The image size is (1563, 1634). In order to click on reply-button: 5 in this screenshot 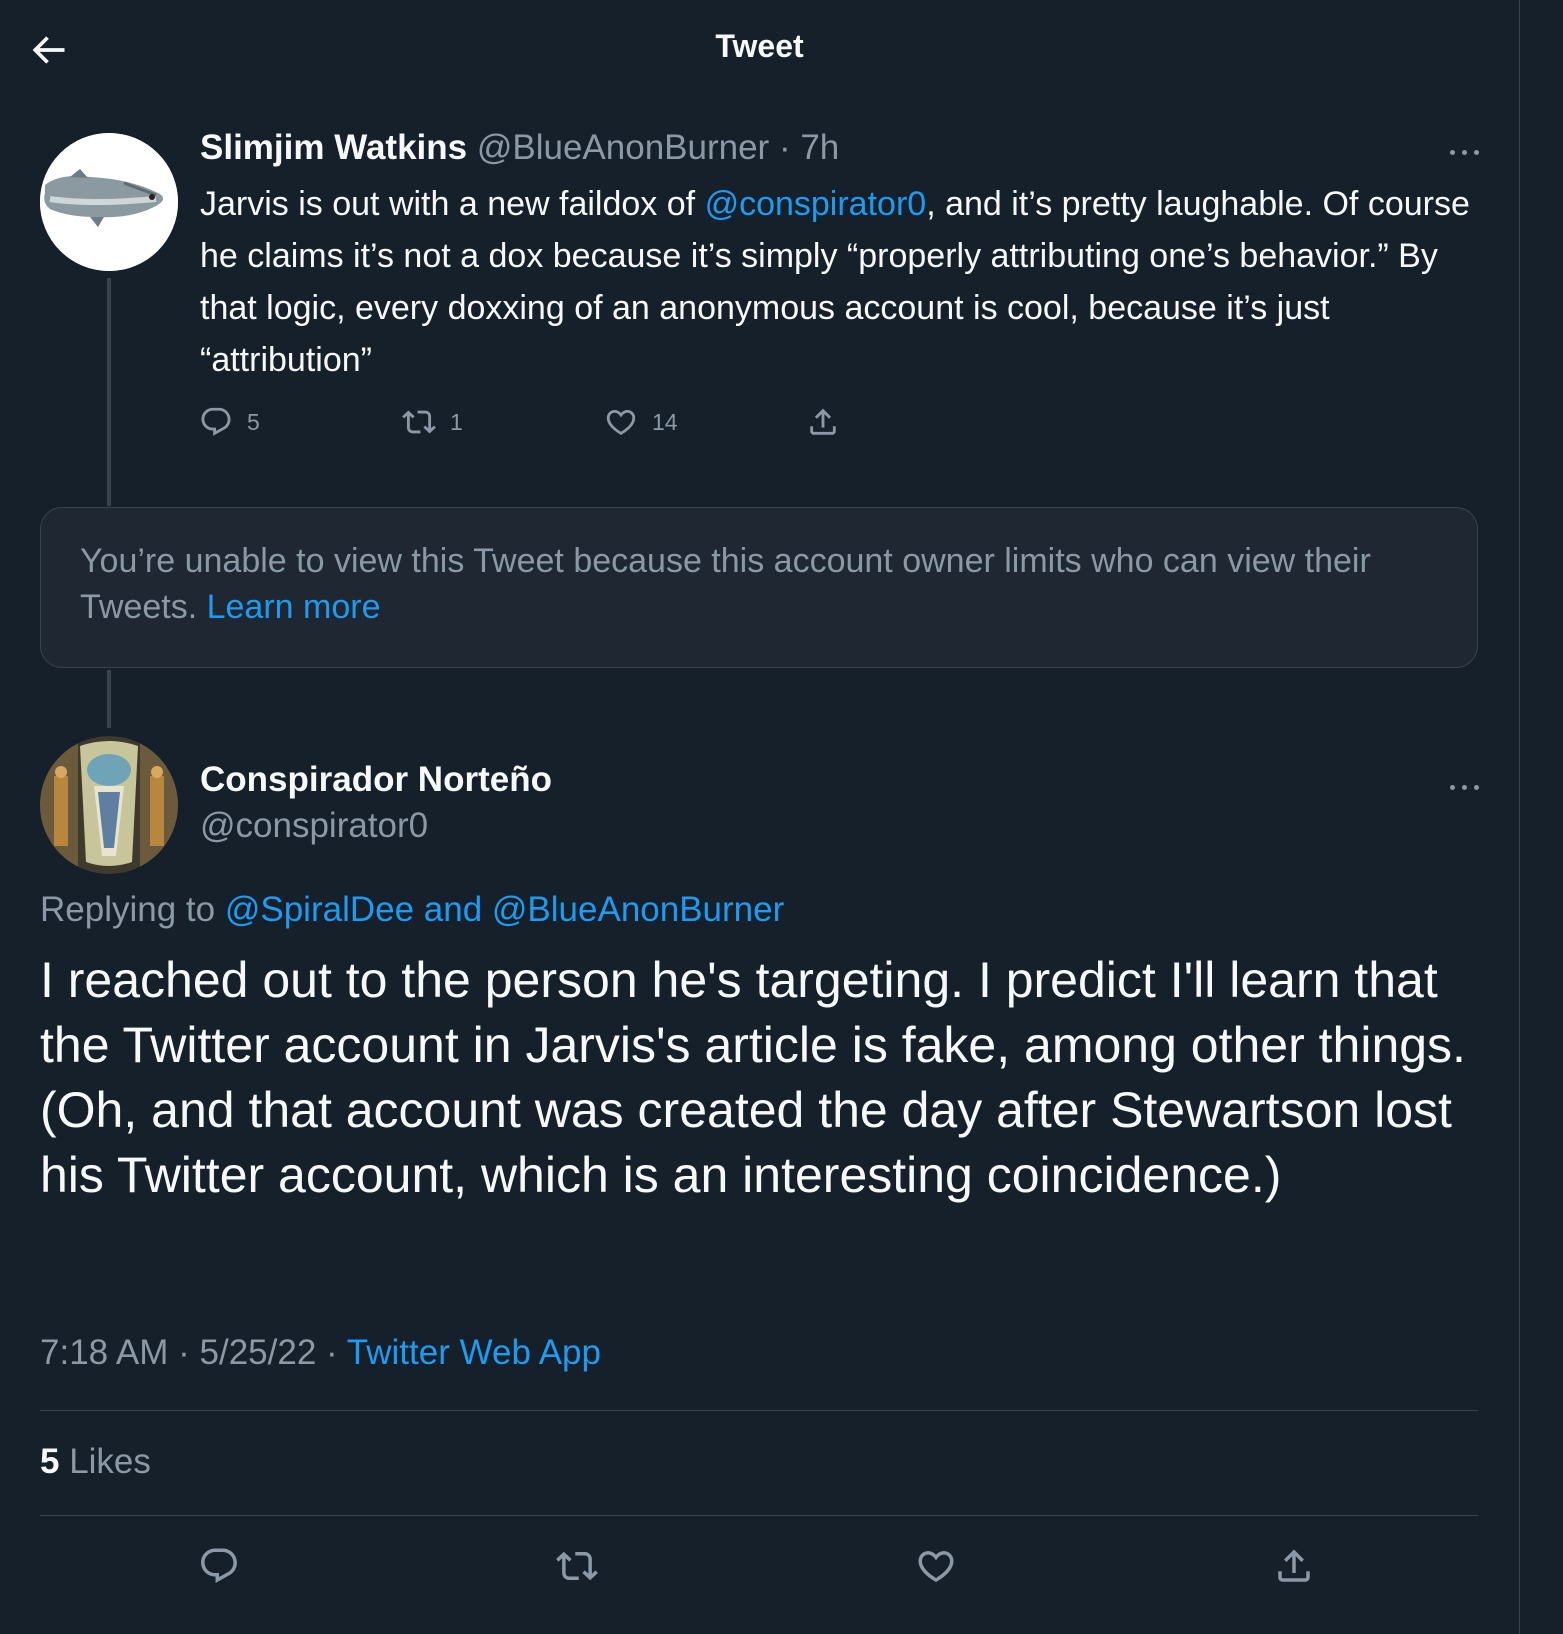, I will do `click(229, 422)`.